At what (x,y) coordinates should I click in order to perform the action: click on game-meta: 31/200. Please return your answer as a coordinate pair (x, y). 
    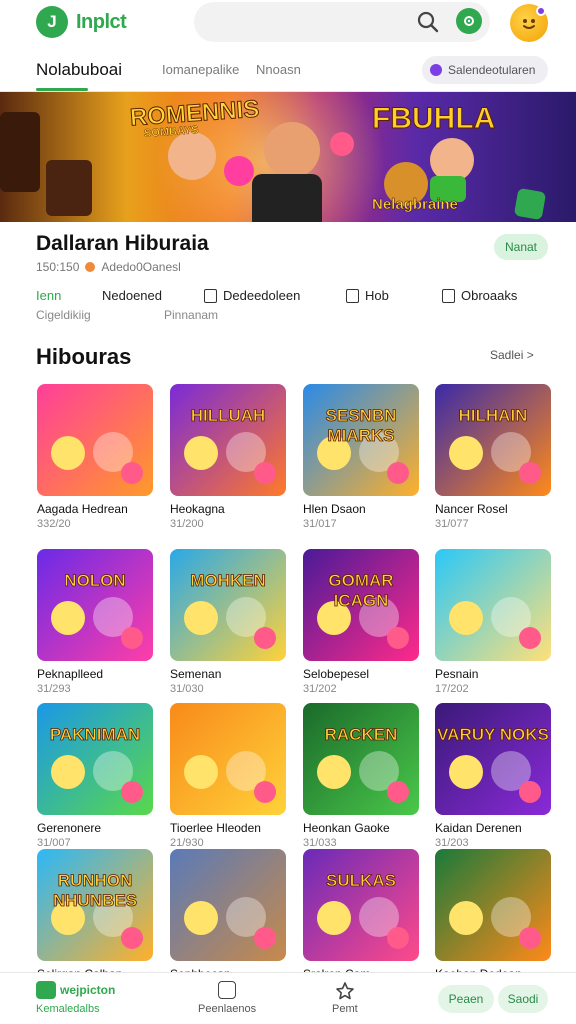
    Looking at the image, I should click on (187, 524).